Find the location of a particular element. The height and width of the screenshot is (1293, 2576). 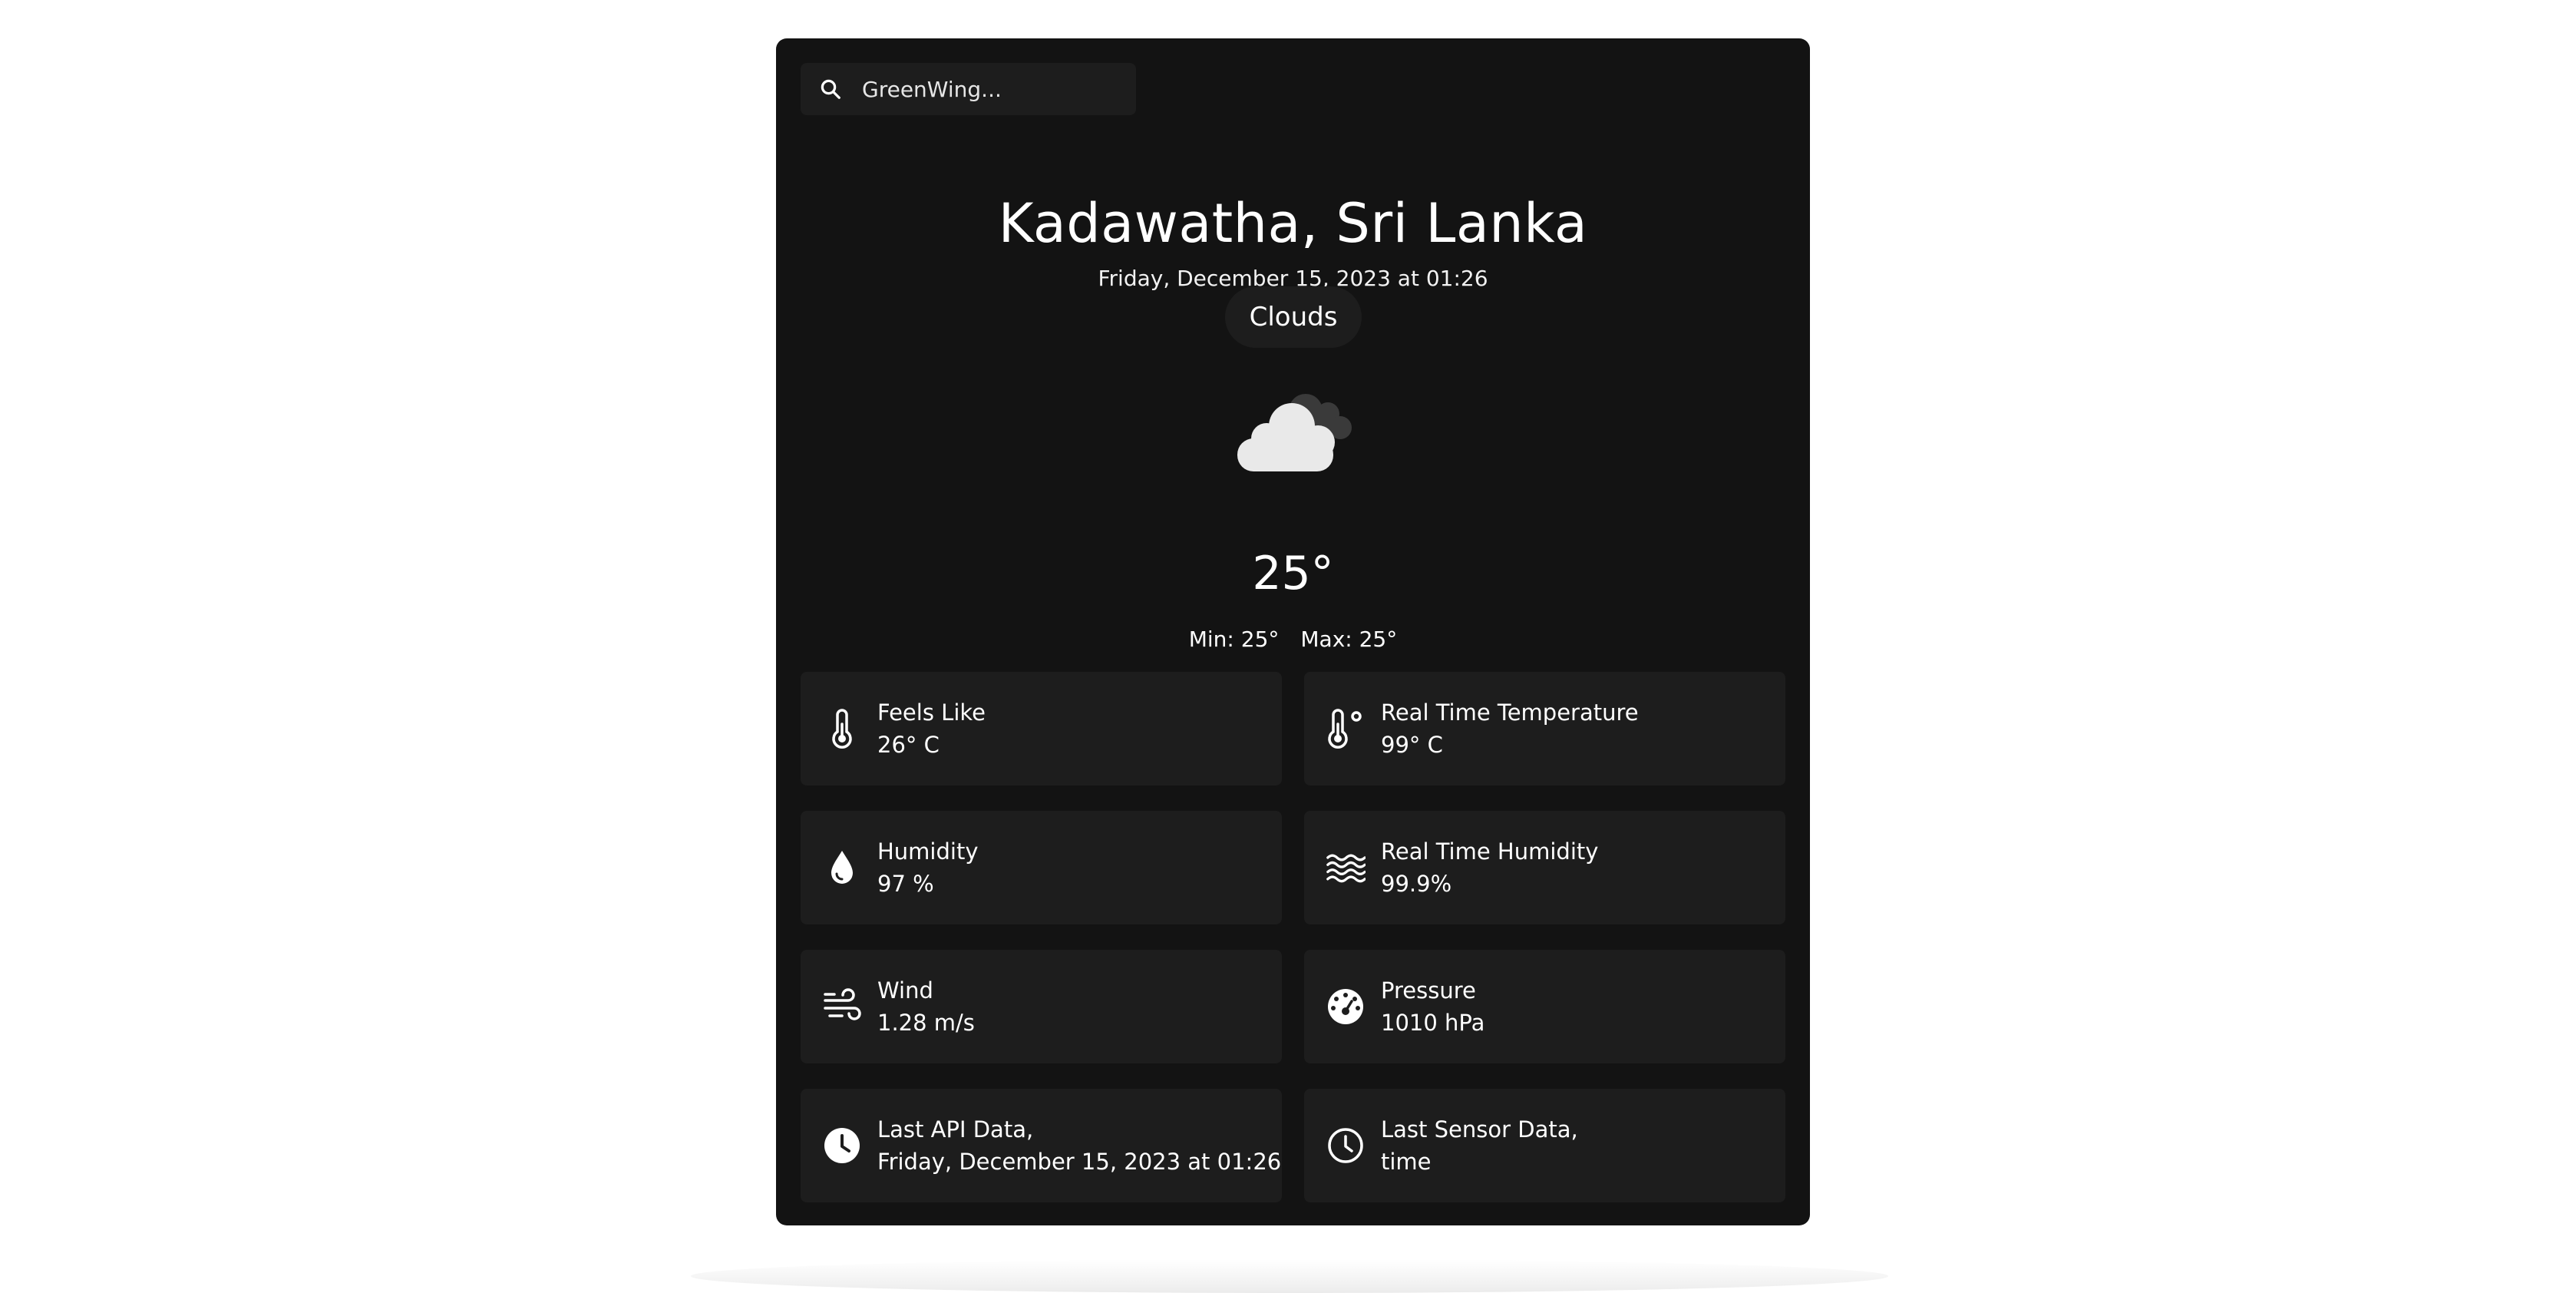

humidity-label: Humidity is located at coordinates (928, 851).